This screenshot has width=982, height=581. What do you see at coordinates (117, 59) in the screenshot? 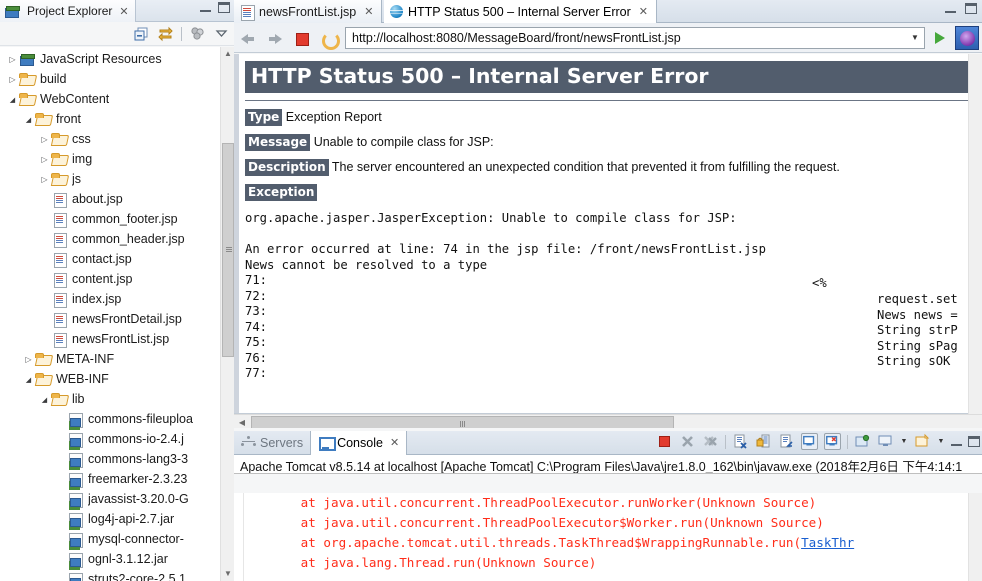
I see `tree-item: JavaScript Resources` at bounding box center [117, 59].